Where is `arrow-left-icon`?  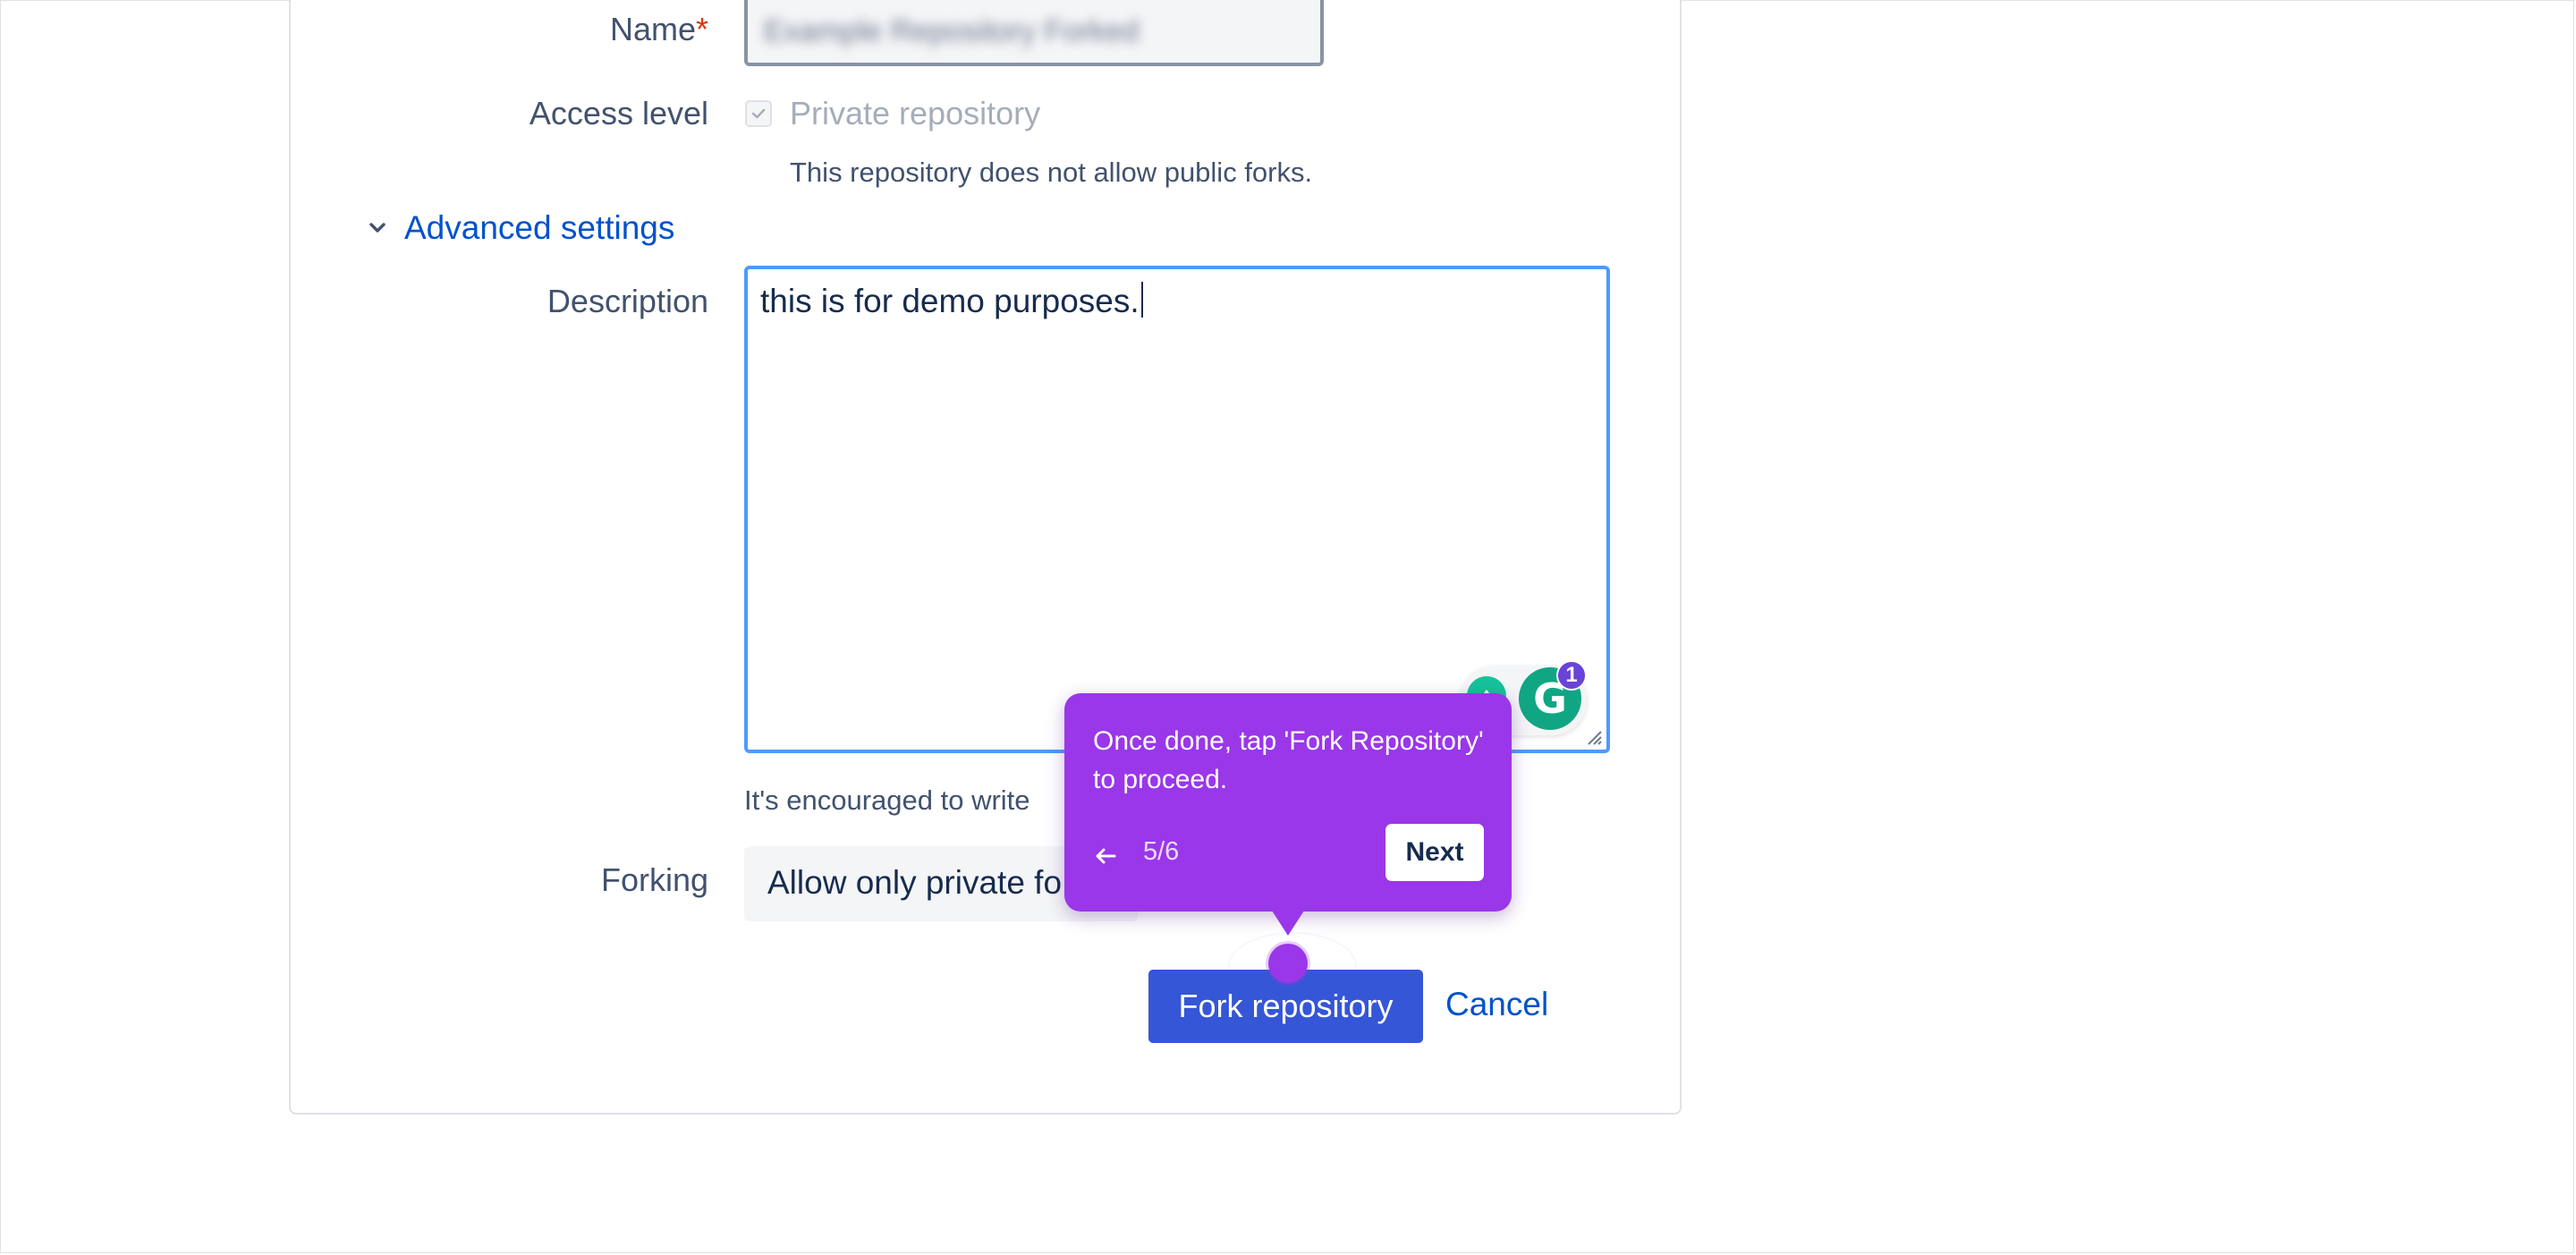 arrow-left-icon is located at coordinates (1105, 856).